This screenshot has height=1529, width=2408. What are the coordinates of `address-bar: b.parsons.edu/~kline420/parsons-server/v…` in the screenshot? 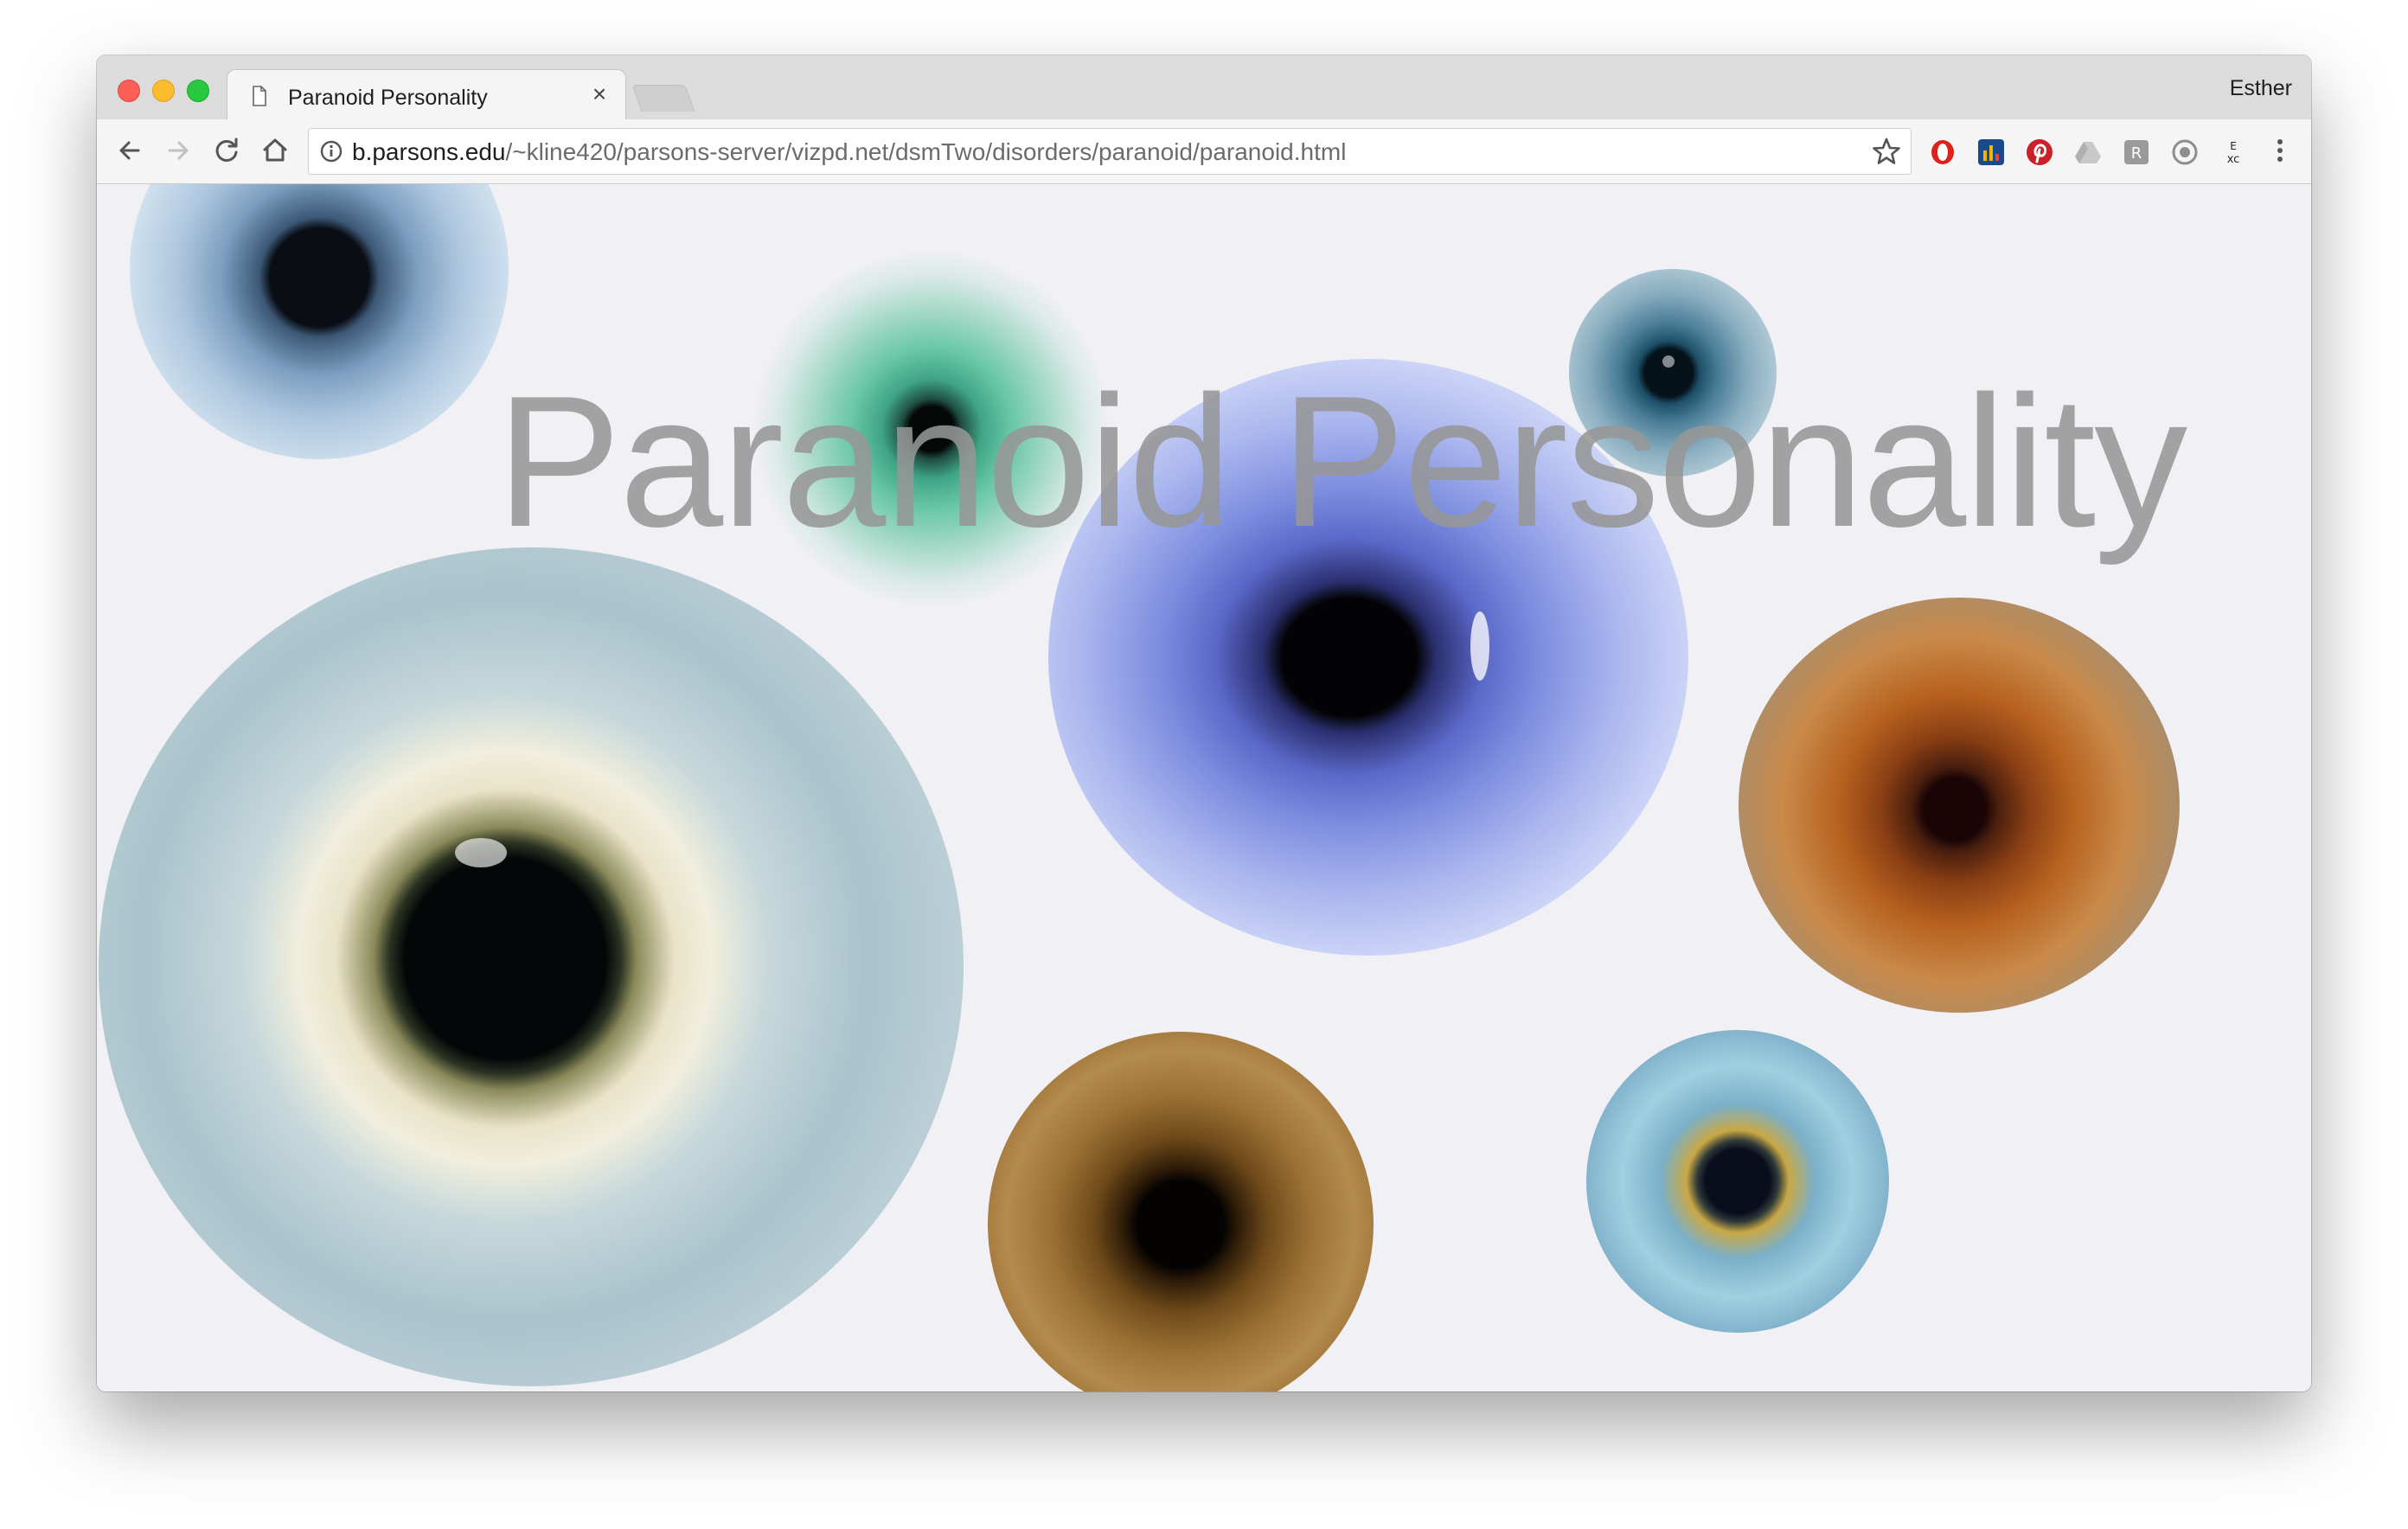 It's located at (1110, 152).